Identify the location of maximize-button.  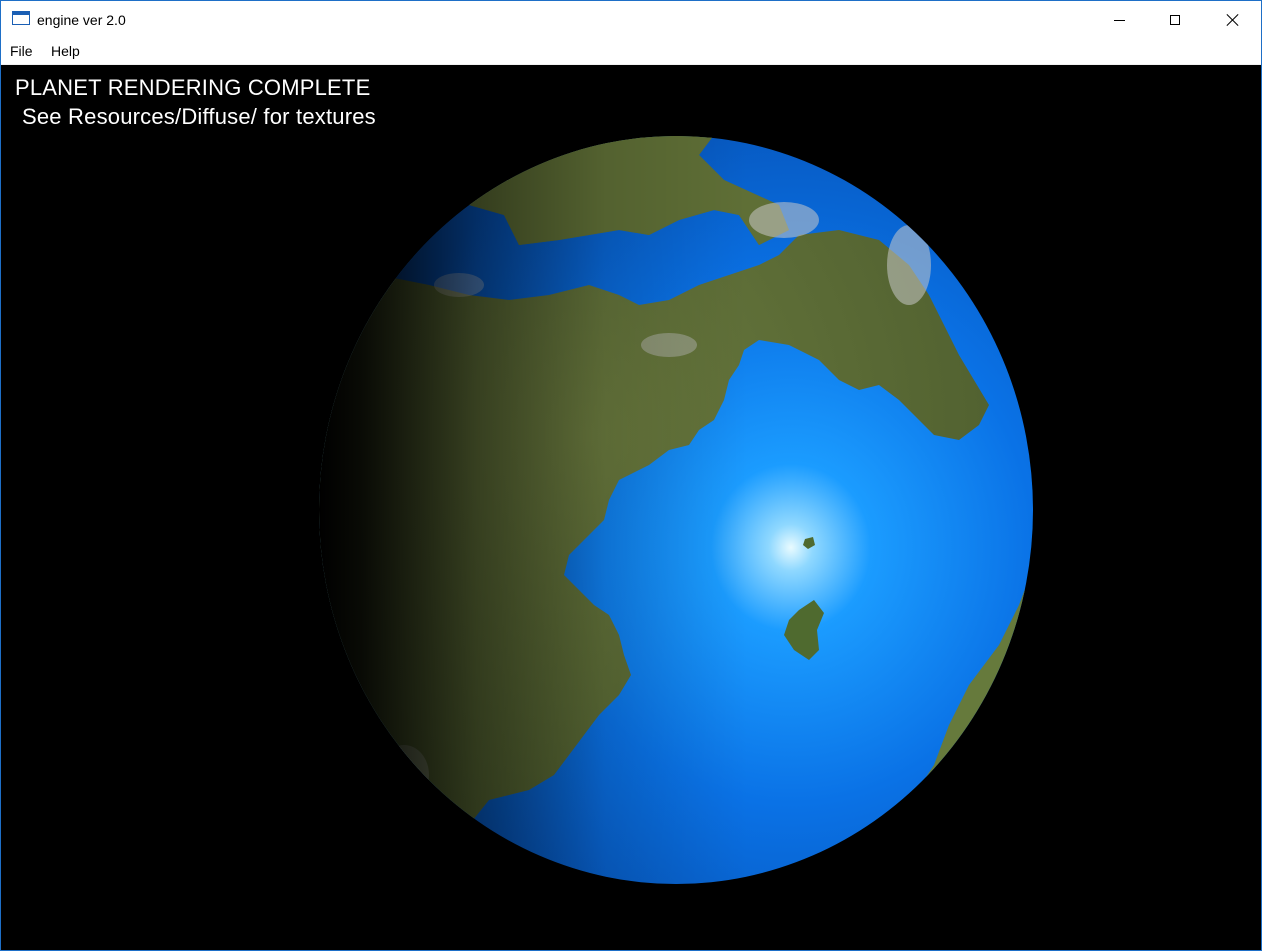
(1175, 20).